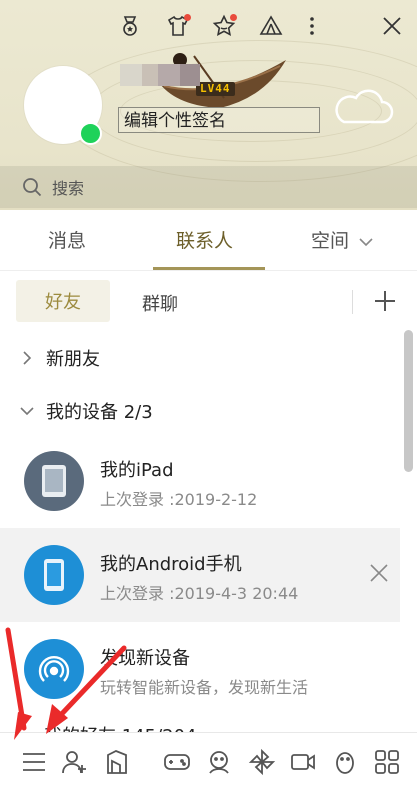 The width and height of the screenshot is (417, 793). I want to click on game-icon, so click(177, 762).